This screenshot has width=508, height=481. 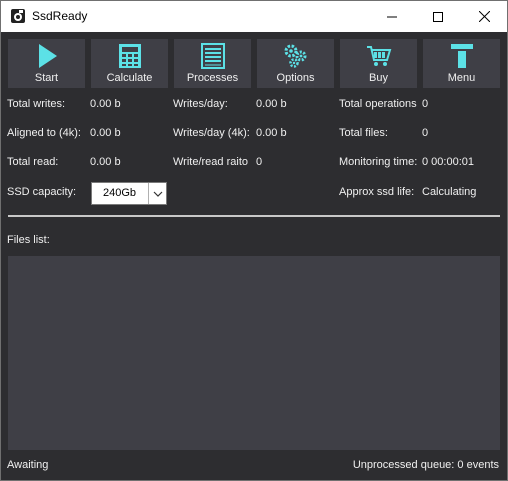 I want to click on minimize-icon, so click(x=392, y=16).